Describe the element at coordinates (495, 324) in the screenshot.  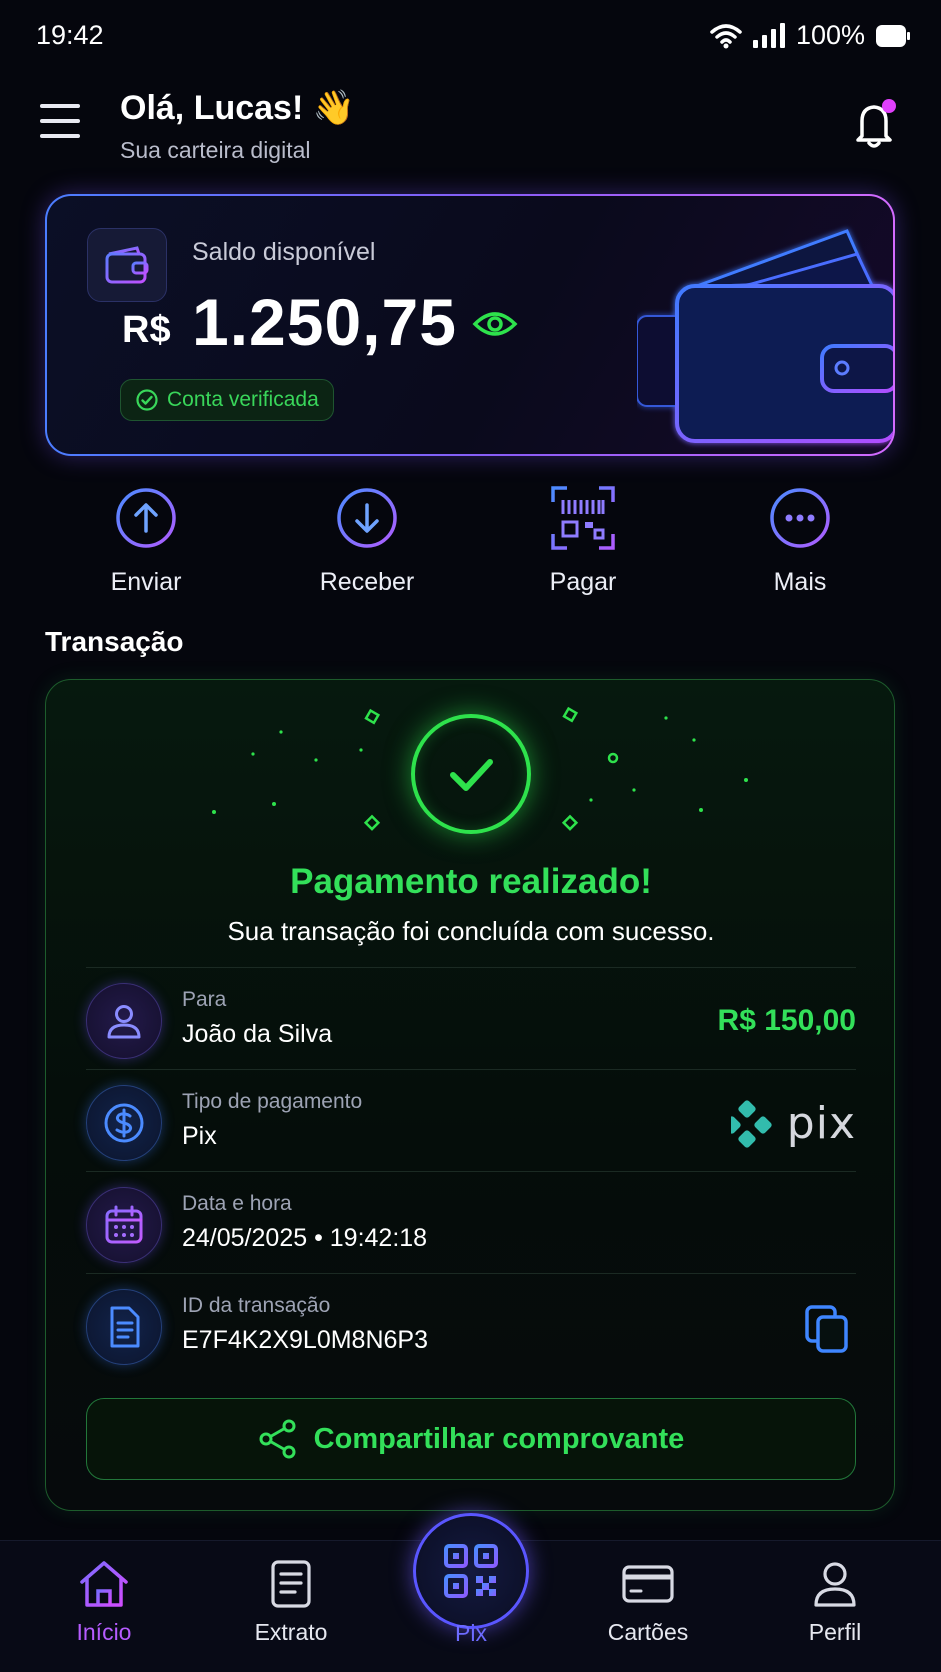
I see `eye-icon` at that location.